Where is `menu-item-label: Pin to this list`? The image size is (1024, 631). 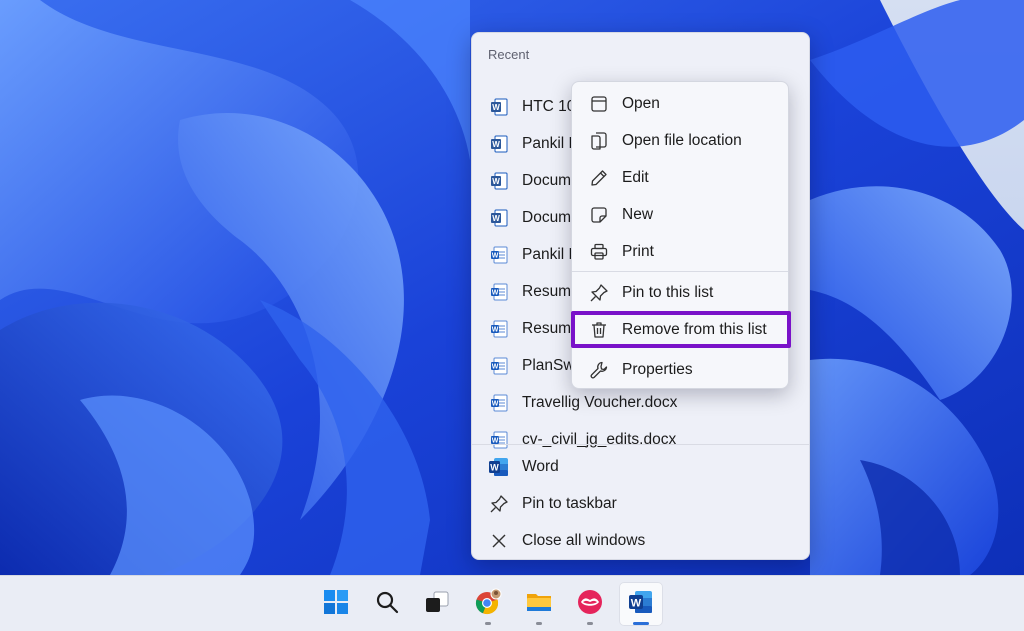 menu-item-label: Pin to this list is located at coordinates (668, 292).